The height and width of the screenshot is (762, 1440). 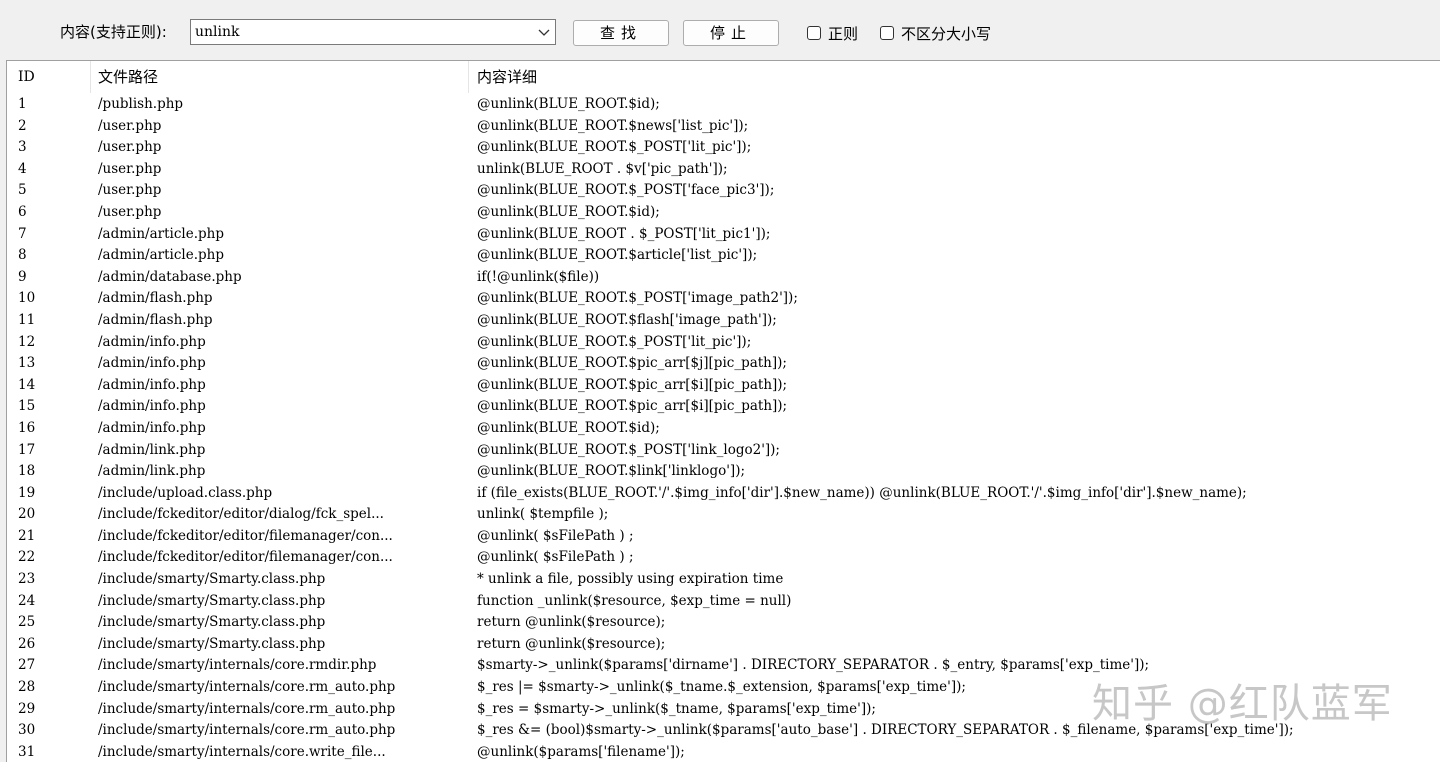 What do you see at coordinates (27, 600) in the screenshot?
I see `row-id-cell: 24` at bounding box center [27, 600].